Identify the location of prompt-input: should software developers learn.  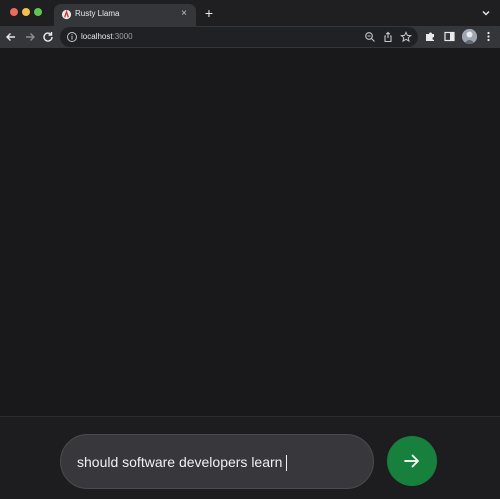
(222, 462).